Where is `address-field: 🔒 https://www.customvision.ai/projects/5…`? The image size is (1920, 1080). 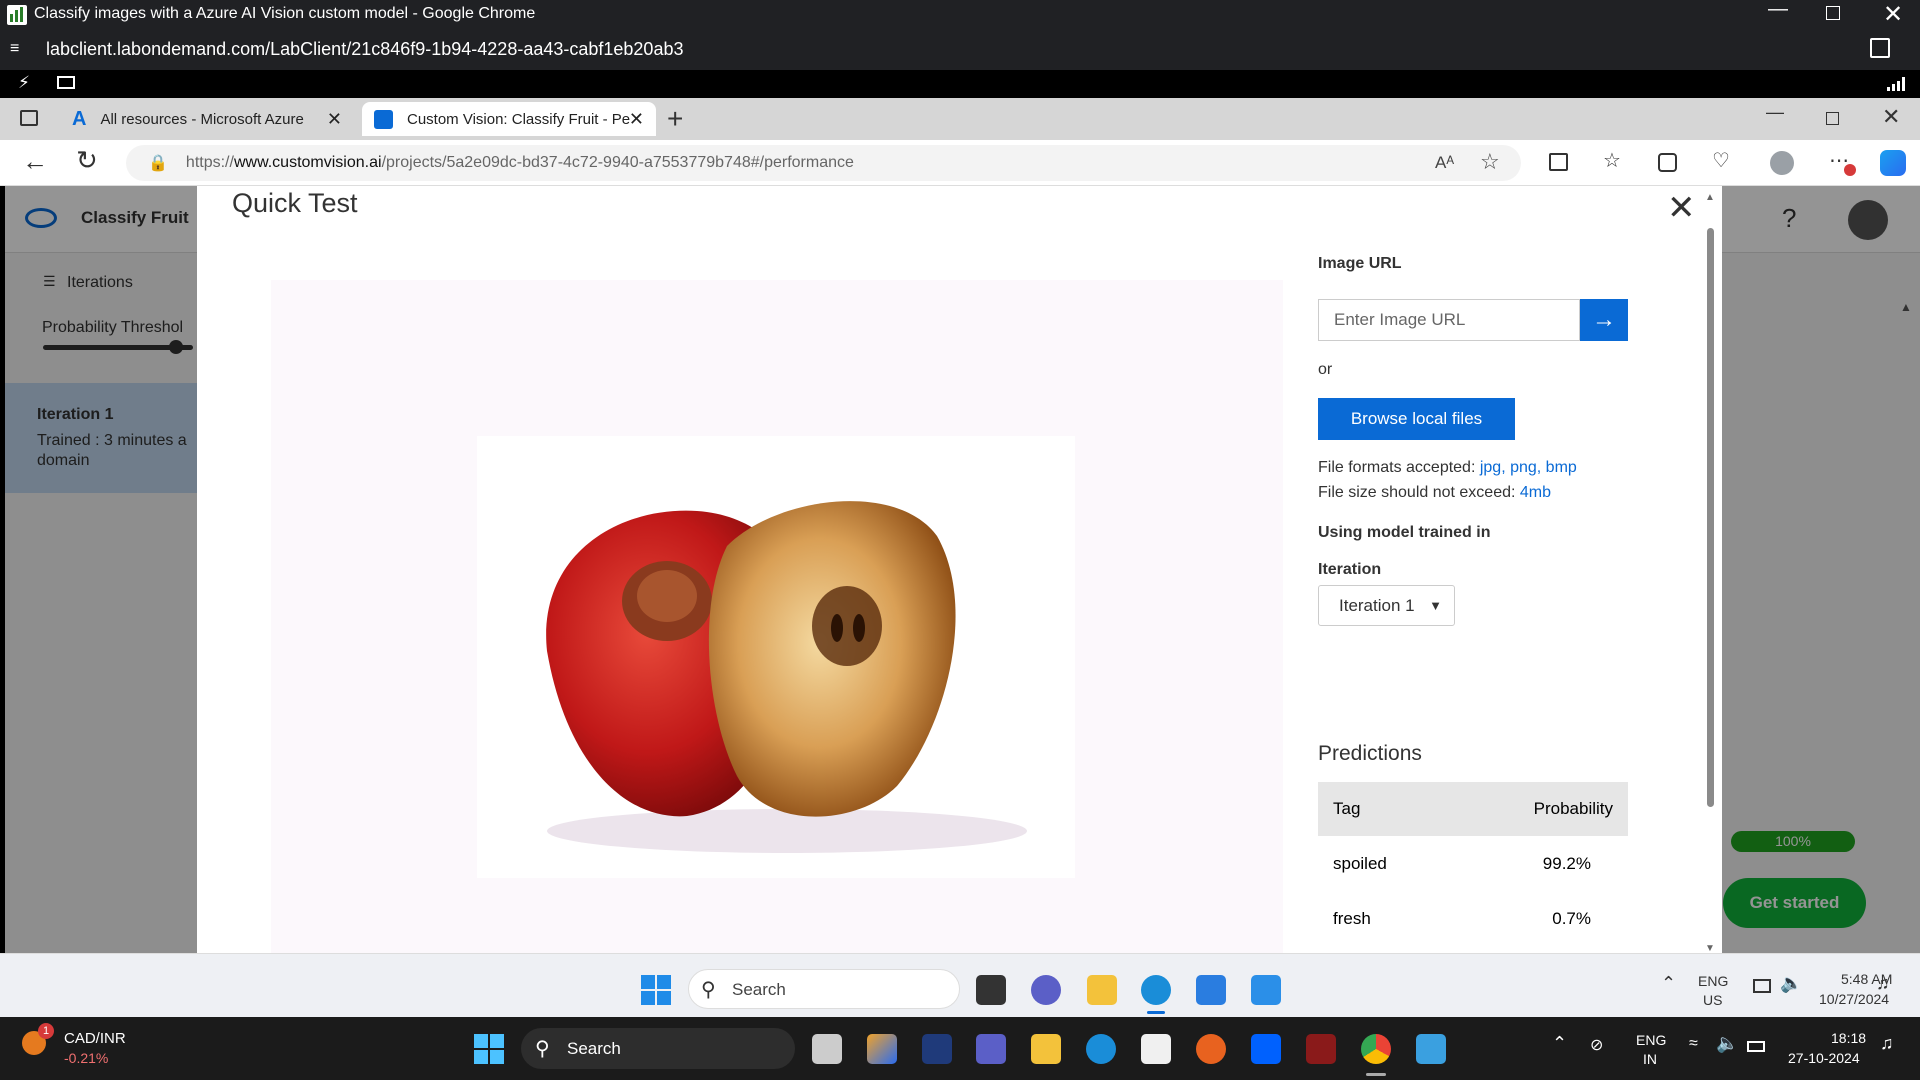 address-field: 🔒 https://www.customvision.ai/projects/5… is located at coordinates (823, 163).